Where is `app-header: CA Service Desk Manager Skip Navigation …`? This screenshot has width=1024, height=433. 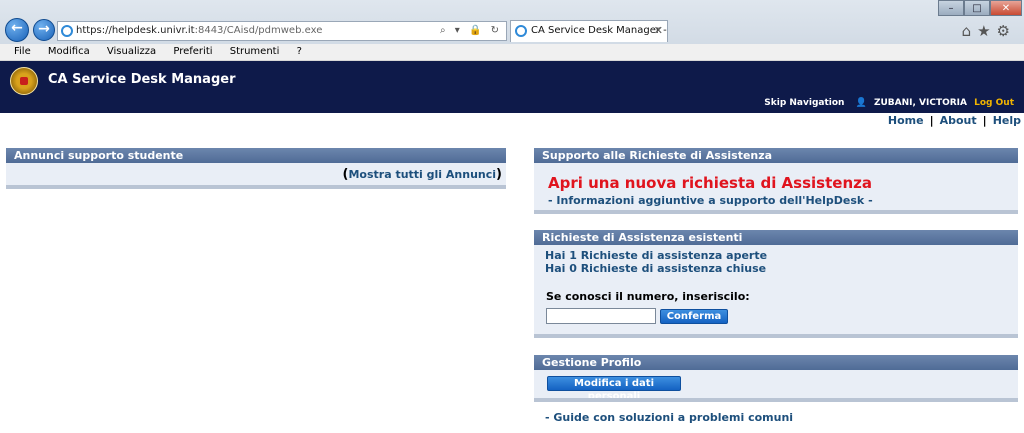 app-header: CA Service Desk Manager Skip Navigation … is located at coordinates (512, 87).